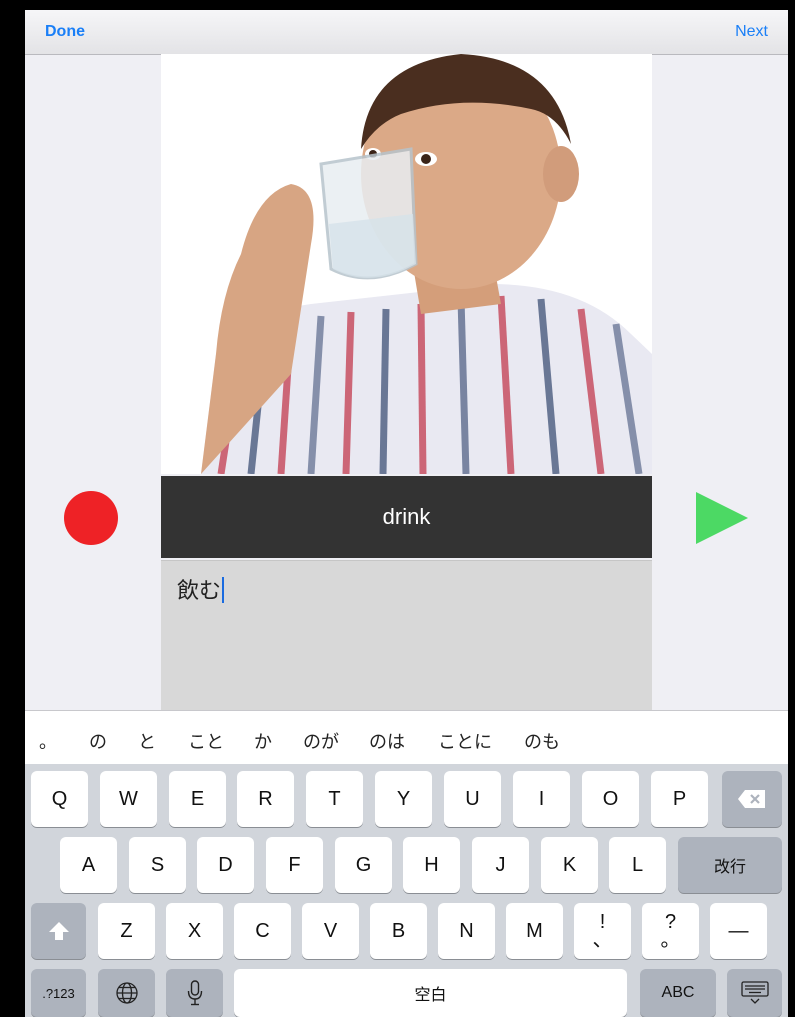  I want to click on key-g: G, so click(363, 865).